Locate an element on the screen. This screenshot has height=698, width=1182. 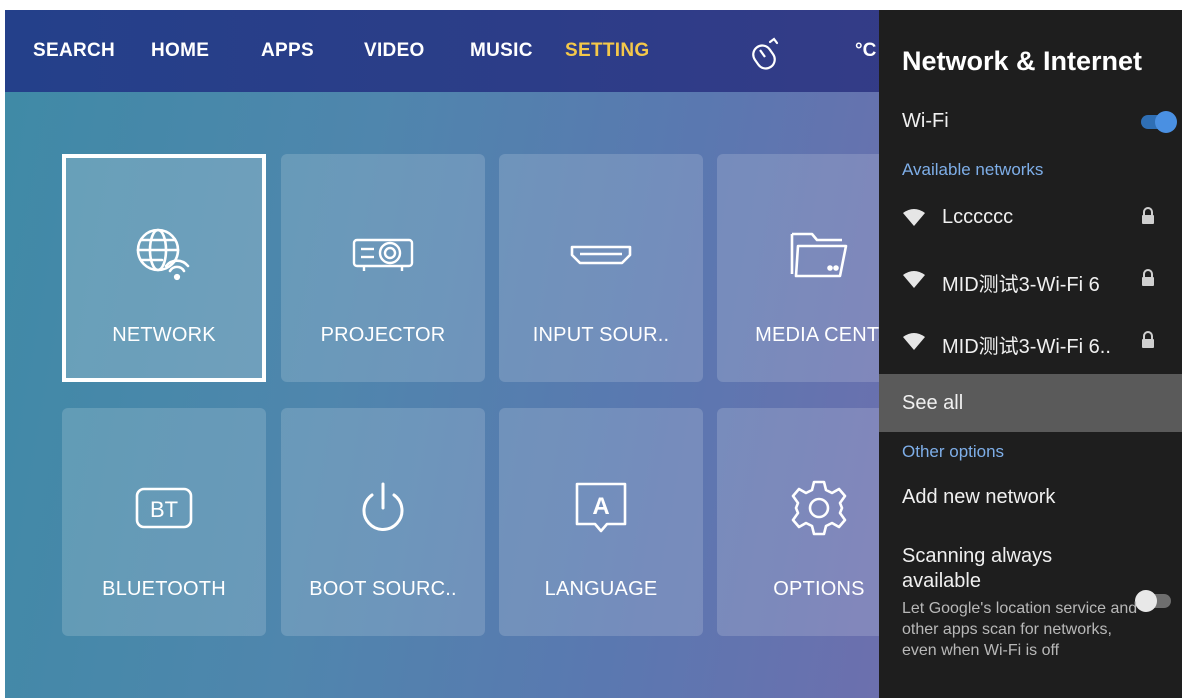
wifi-toggle is located at coordinates (1159, 122).